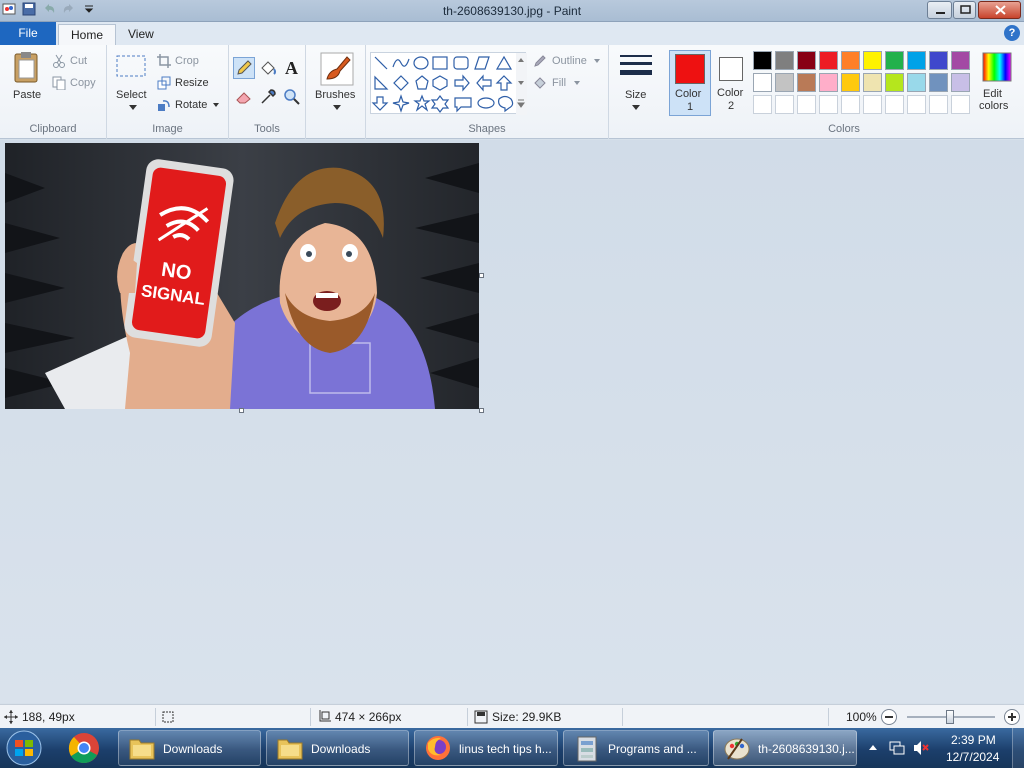  What do you see at coordinates (78, 84) in the screenshot?
I see `copy-button: Copy` at bounding box center [78, 84].